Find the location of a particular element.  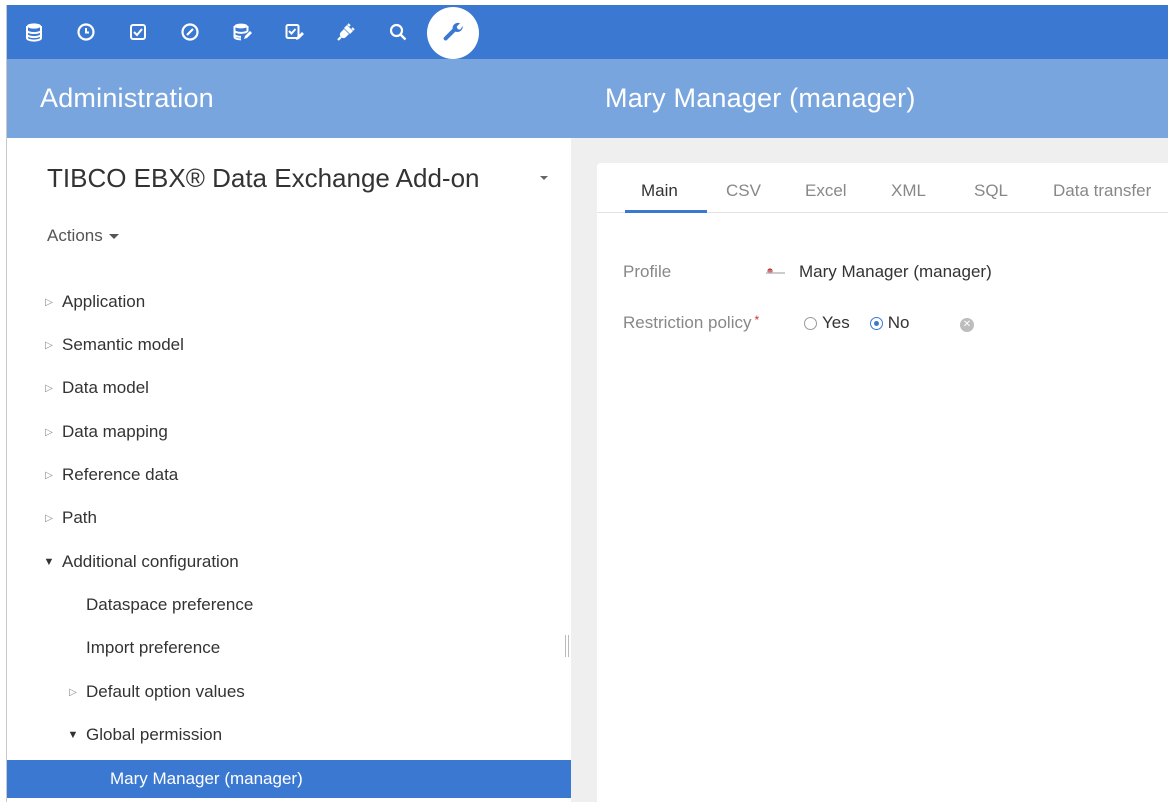

panel-resize-handle is located at coordinates (567, 646).